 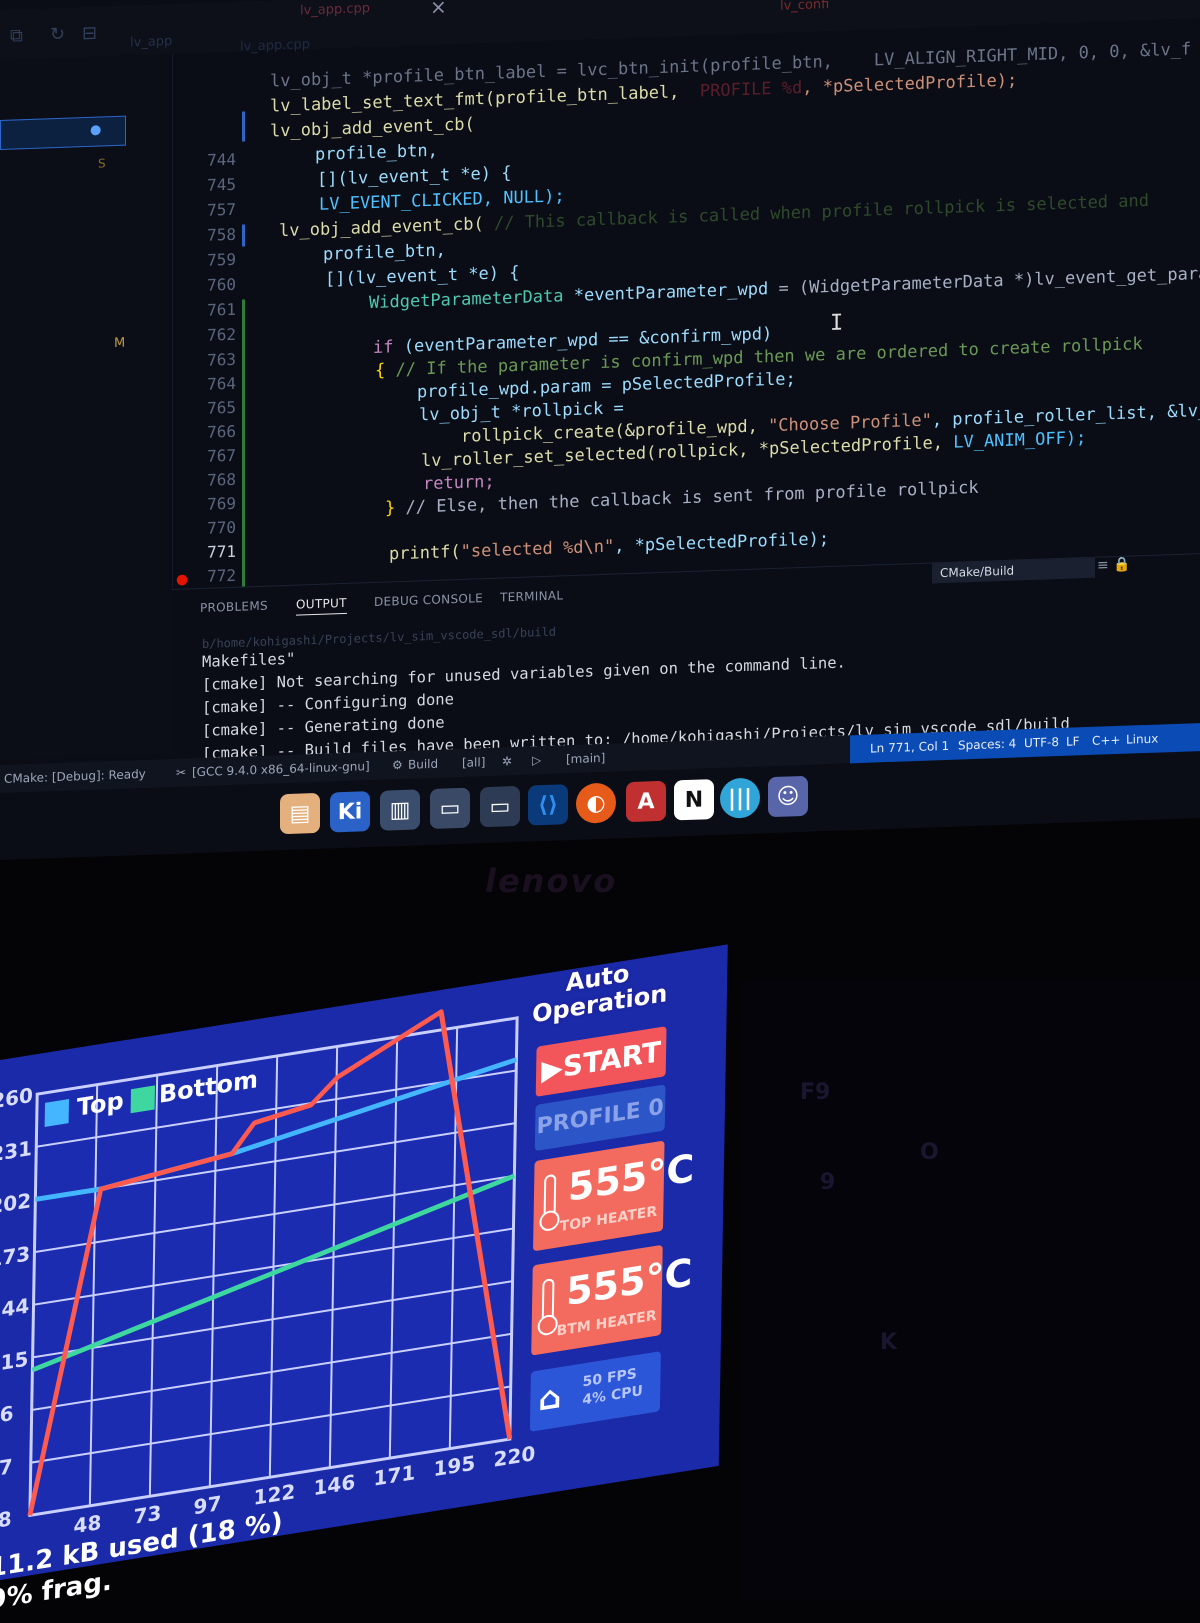 I want to click on key-glyph: F9, so click(x=815, y=1092).